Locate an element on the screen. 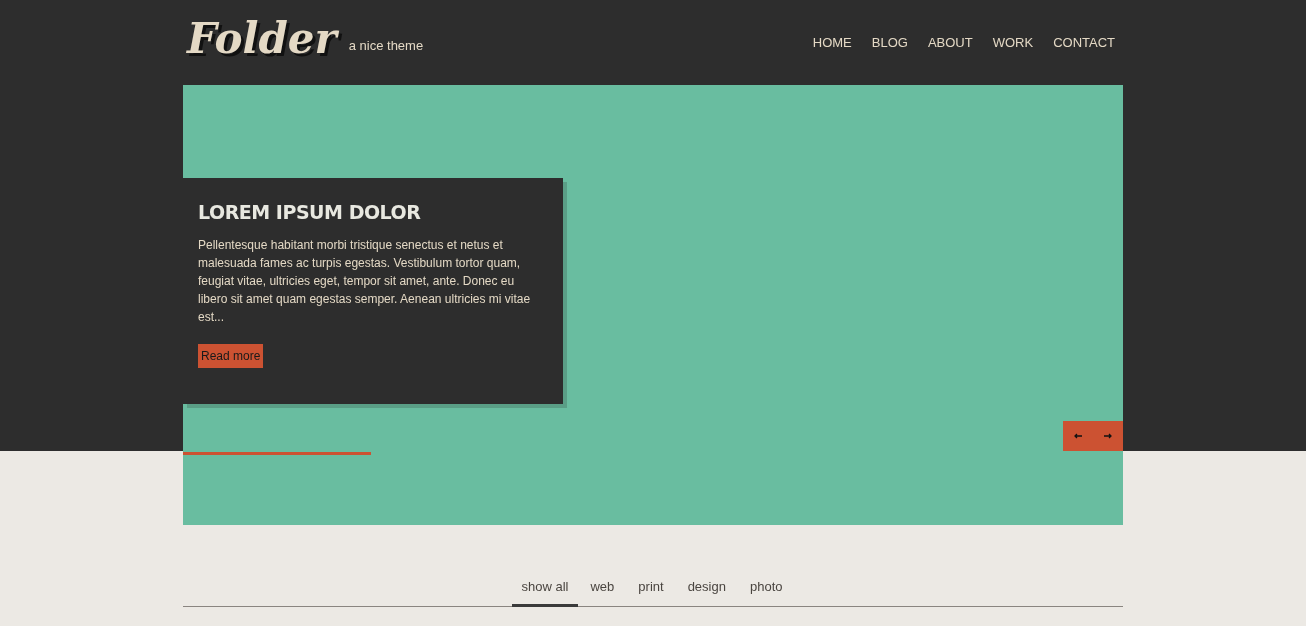 The width and height of the screenshot is (1306, 626). arrow-right-icon is located at coordinates (1108, 436).